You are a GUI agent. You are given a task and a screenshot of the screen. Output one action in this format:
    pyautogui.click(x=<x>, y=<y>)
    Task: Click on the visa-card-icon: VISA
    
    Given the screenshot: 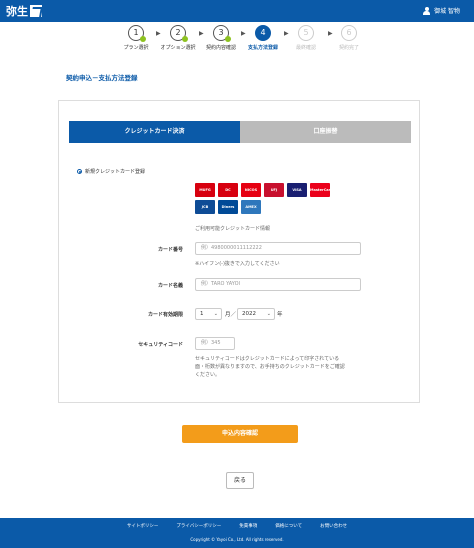 What is the action you would take?
    pyautogui.click(x=297, y=190)
    